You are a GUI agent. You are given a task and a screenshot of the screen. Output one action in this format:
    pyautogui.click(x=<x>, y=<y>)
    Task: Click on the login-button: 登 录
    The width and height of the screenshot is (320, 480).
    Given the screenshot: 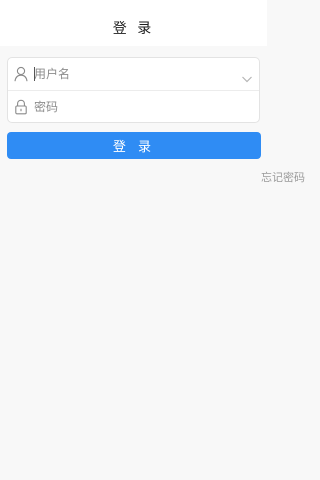 What is the action you would take?
    pyautogui.click(x=134, y=145)
    